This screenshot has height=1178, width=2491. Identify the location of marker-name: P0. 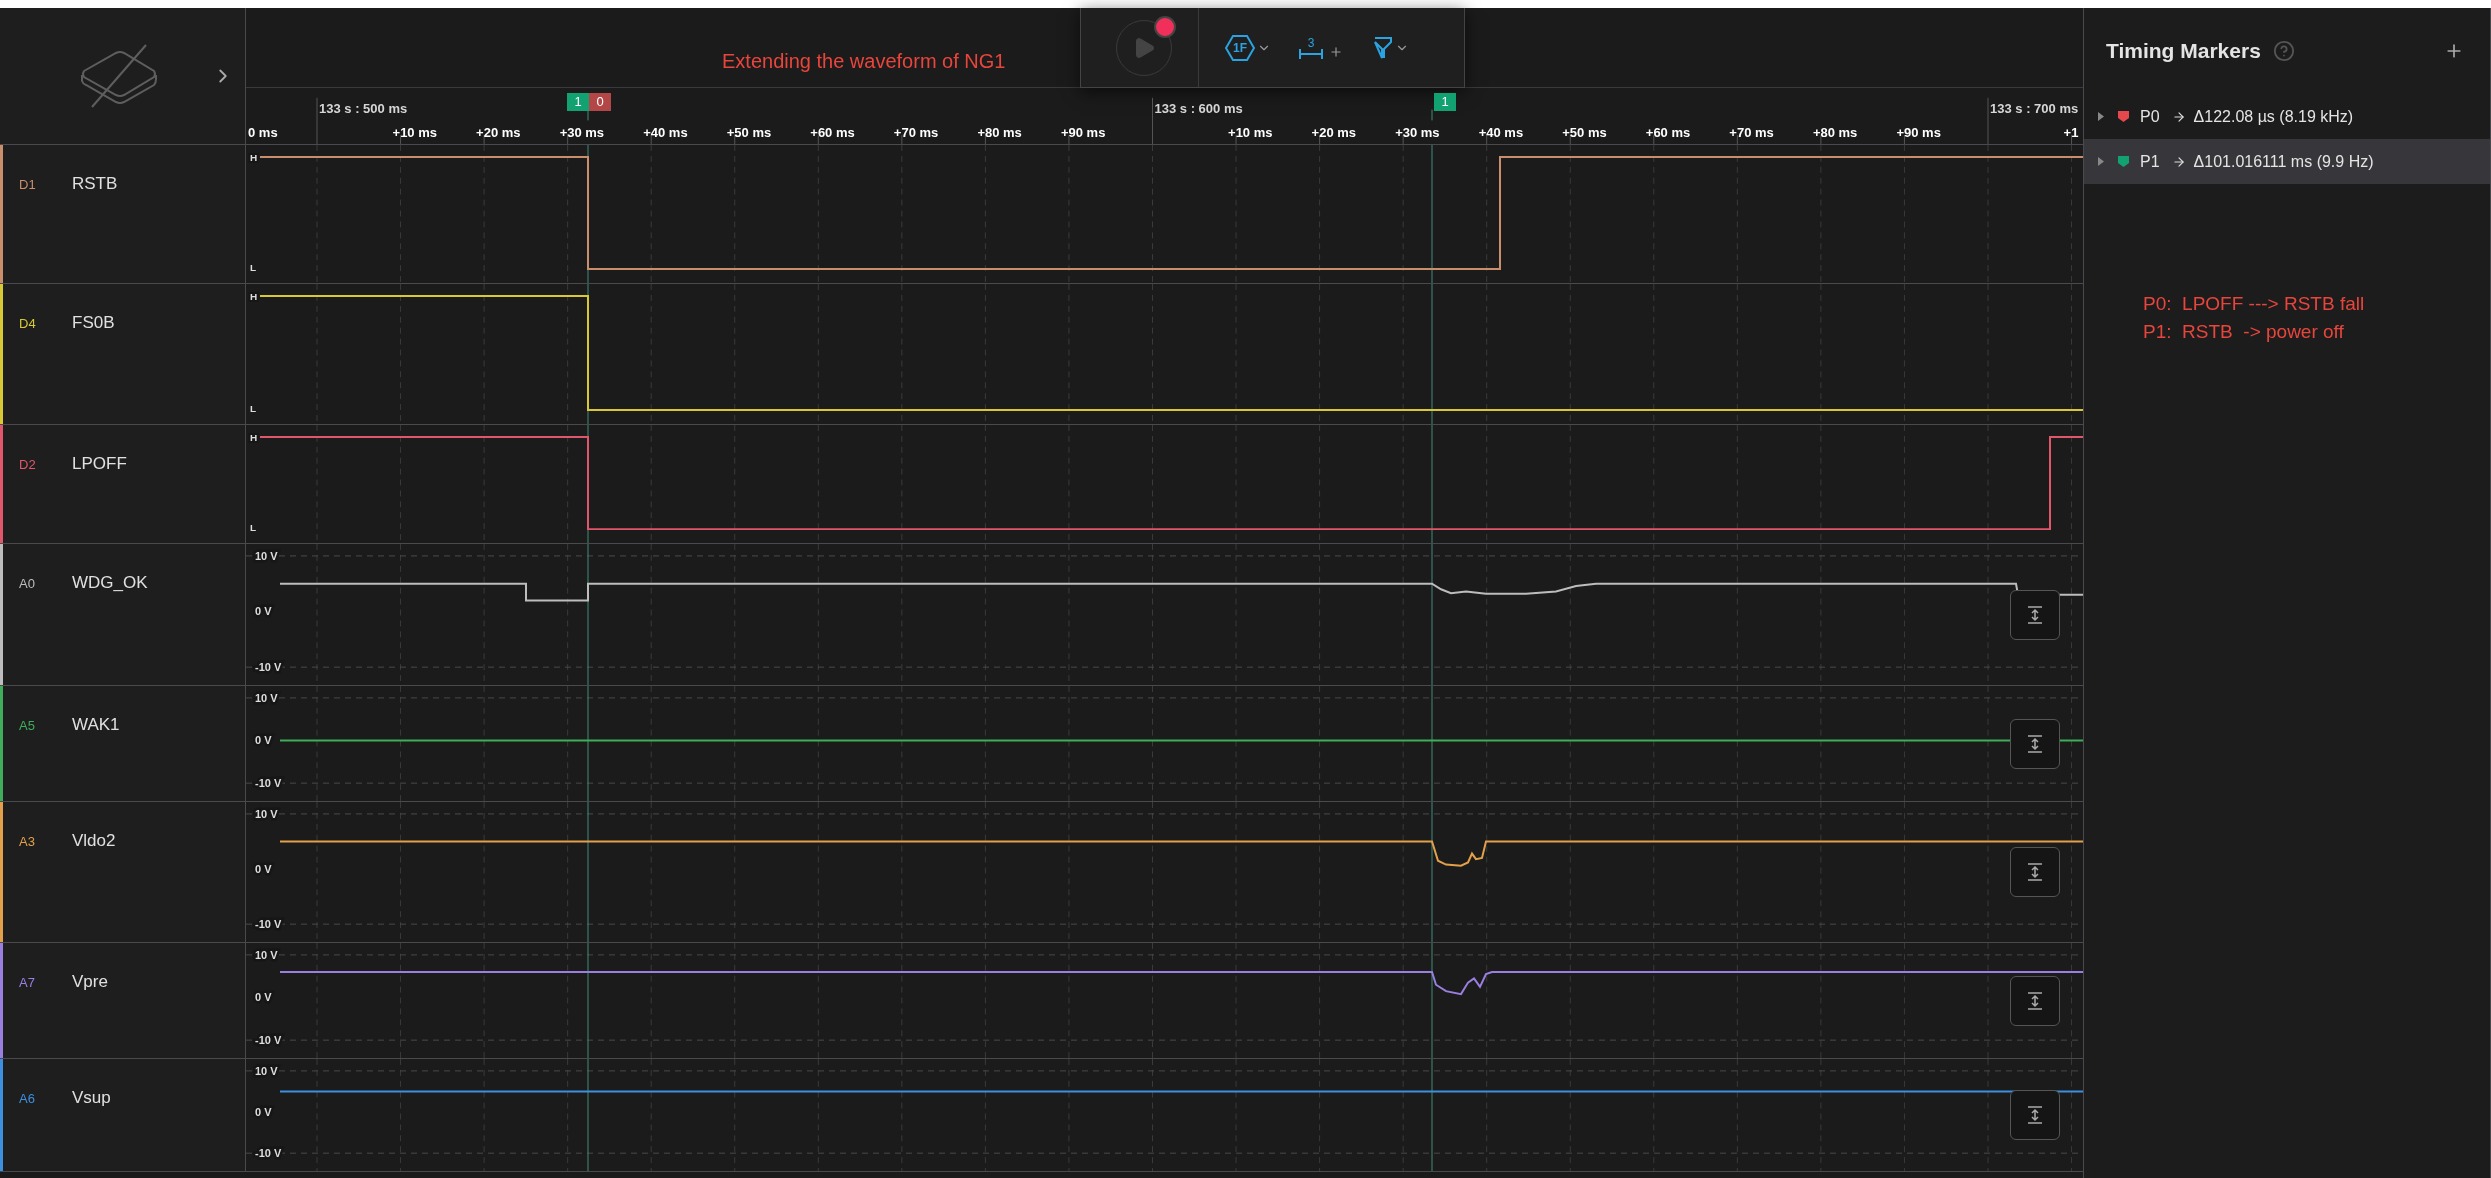
(2150, 116).